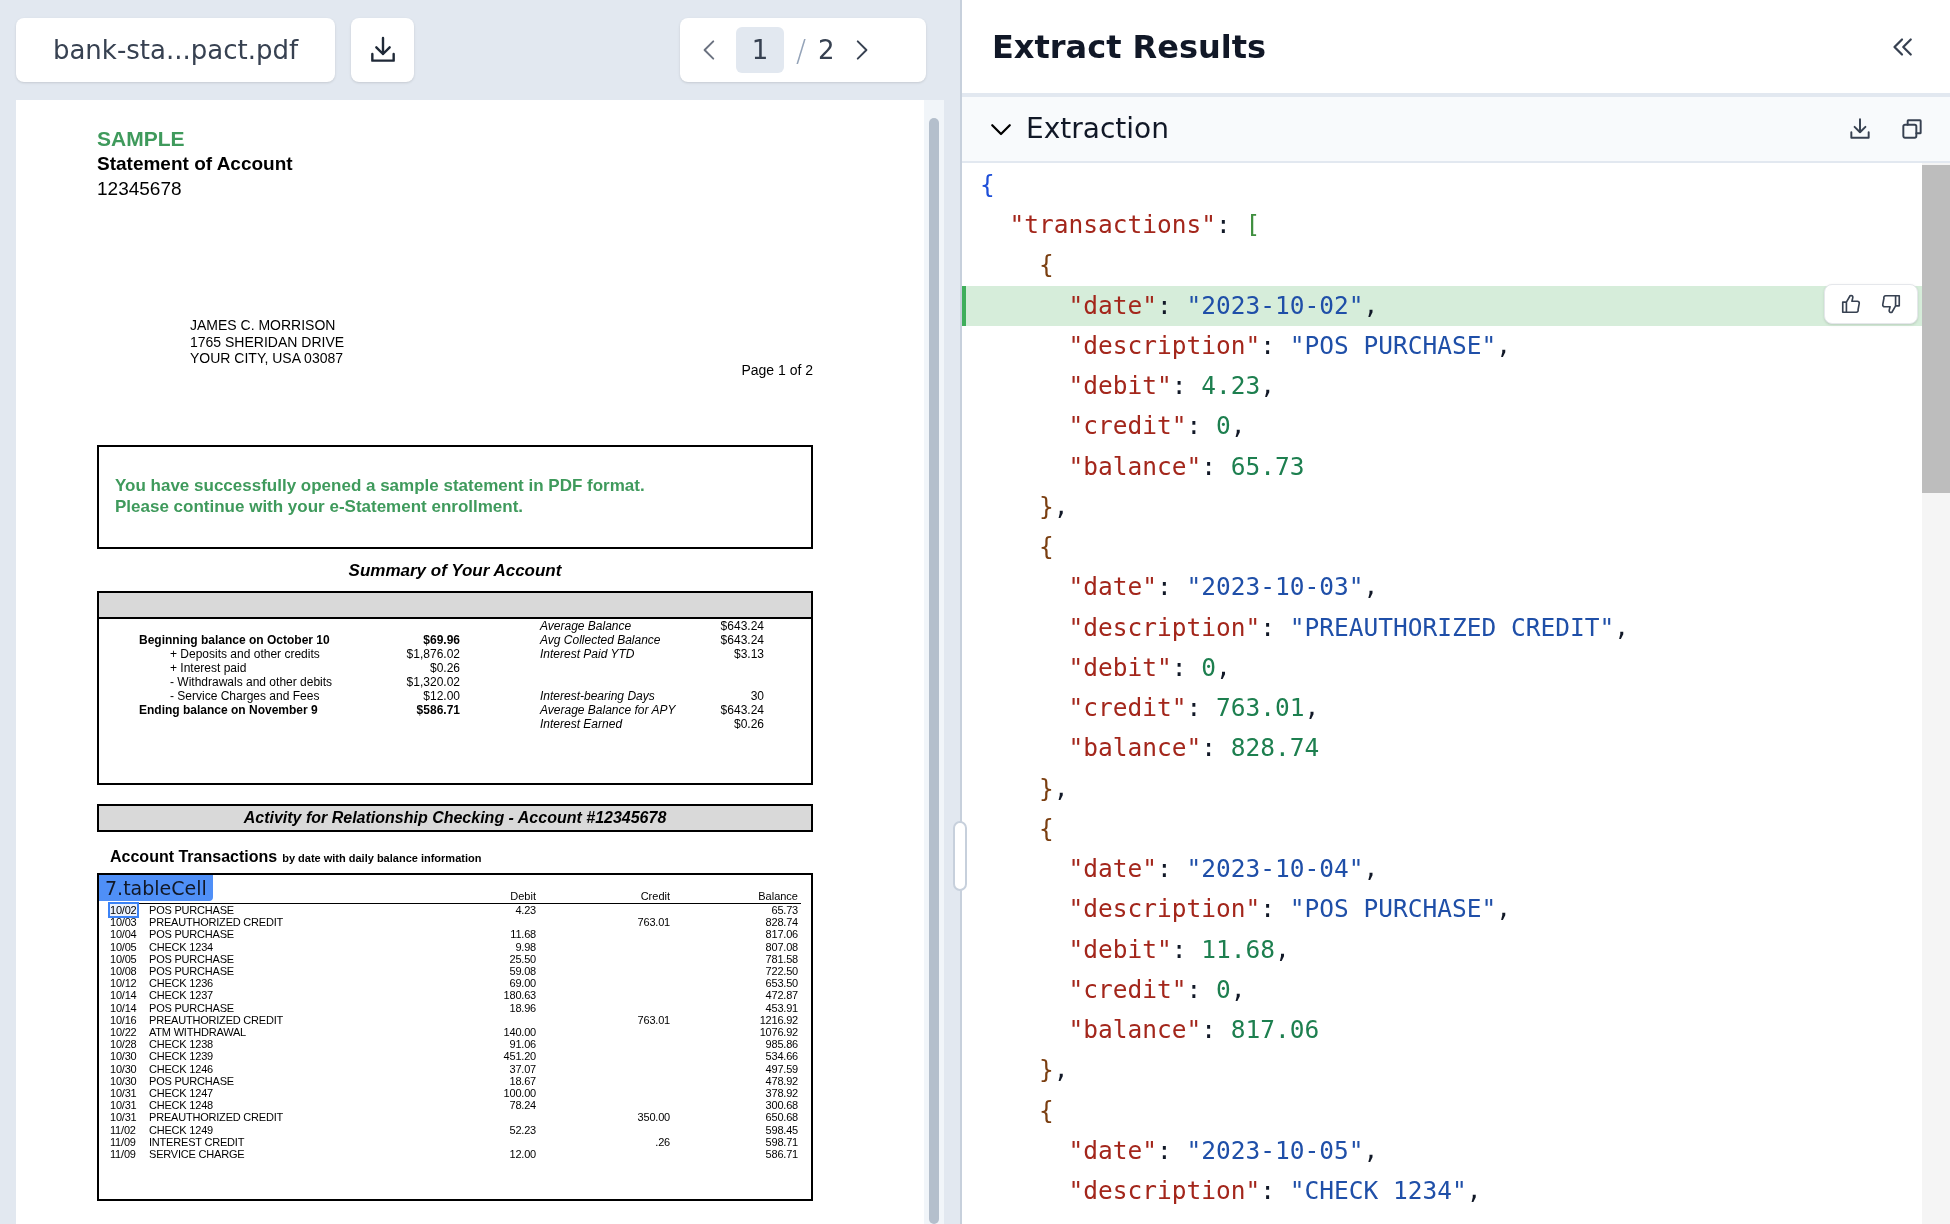  I want to click on address-line: YOUR CITY, USA 03087, so click(267, 358).